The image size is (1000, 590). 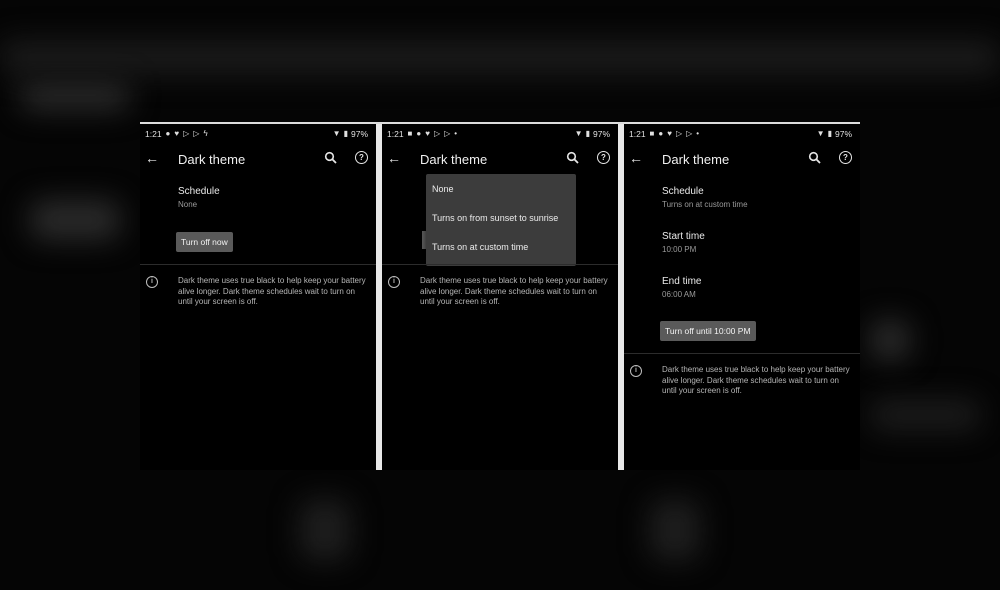 I want to click on turn-off-now-button: Turn off now, so click(x=204, y=242).